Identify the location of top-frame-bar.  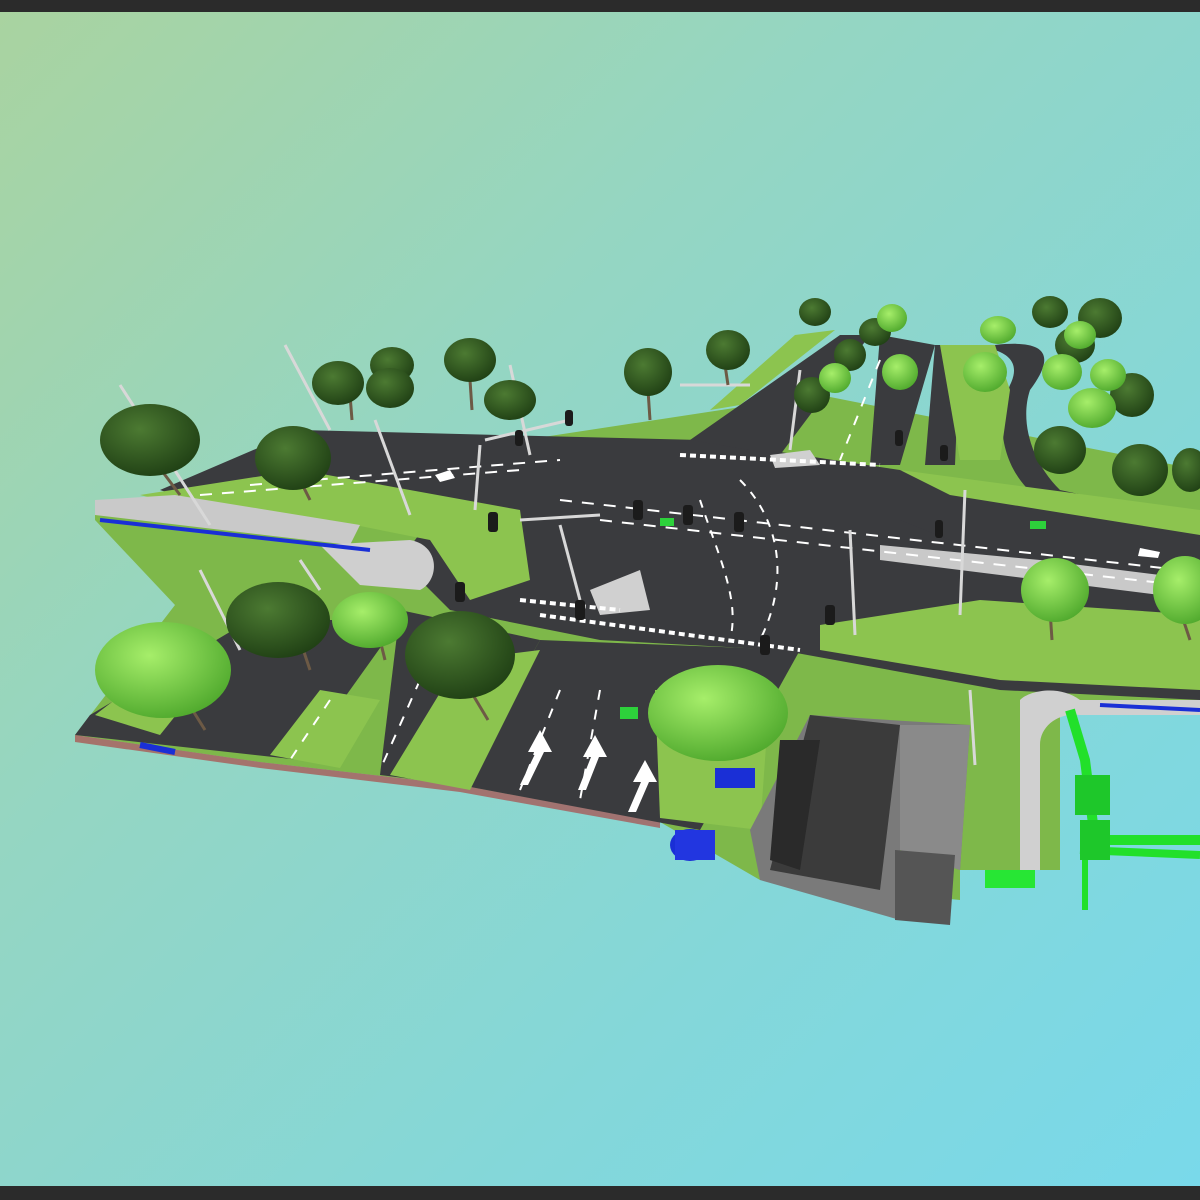
(600, 6).